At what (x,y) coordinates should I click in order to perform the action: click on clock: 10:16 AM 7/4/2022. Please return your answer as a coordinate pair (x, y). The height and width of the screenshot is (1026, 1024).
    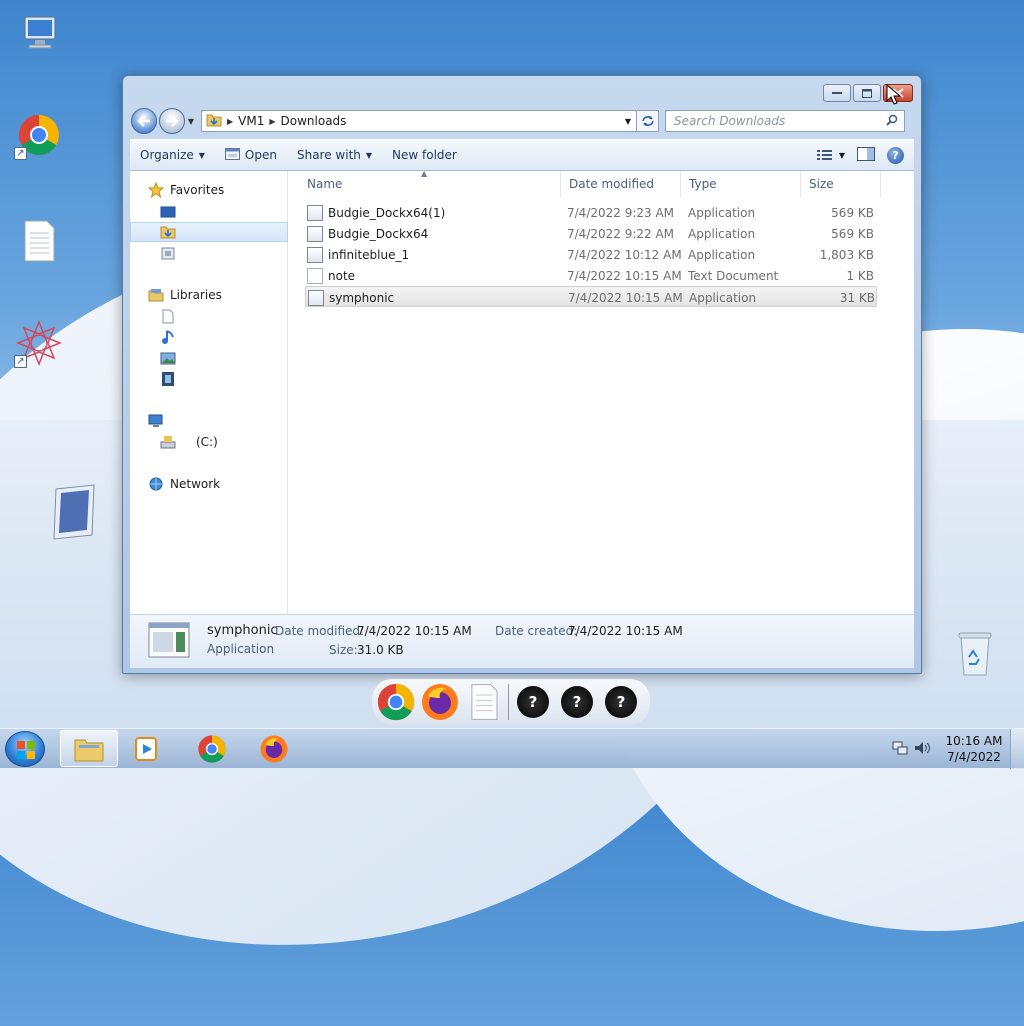
    Looking at the image, I should click on (974, 749).